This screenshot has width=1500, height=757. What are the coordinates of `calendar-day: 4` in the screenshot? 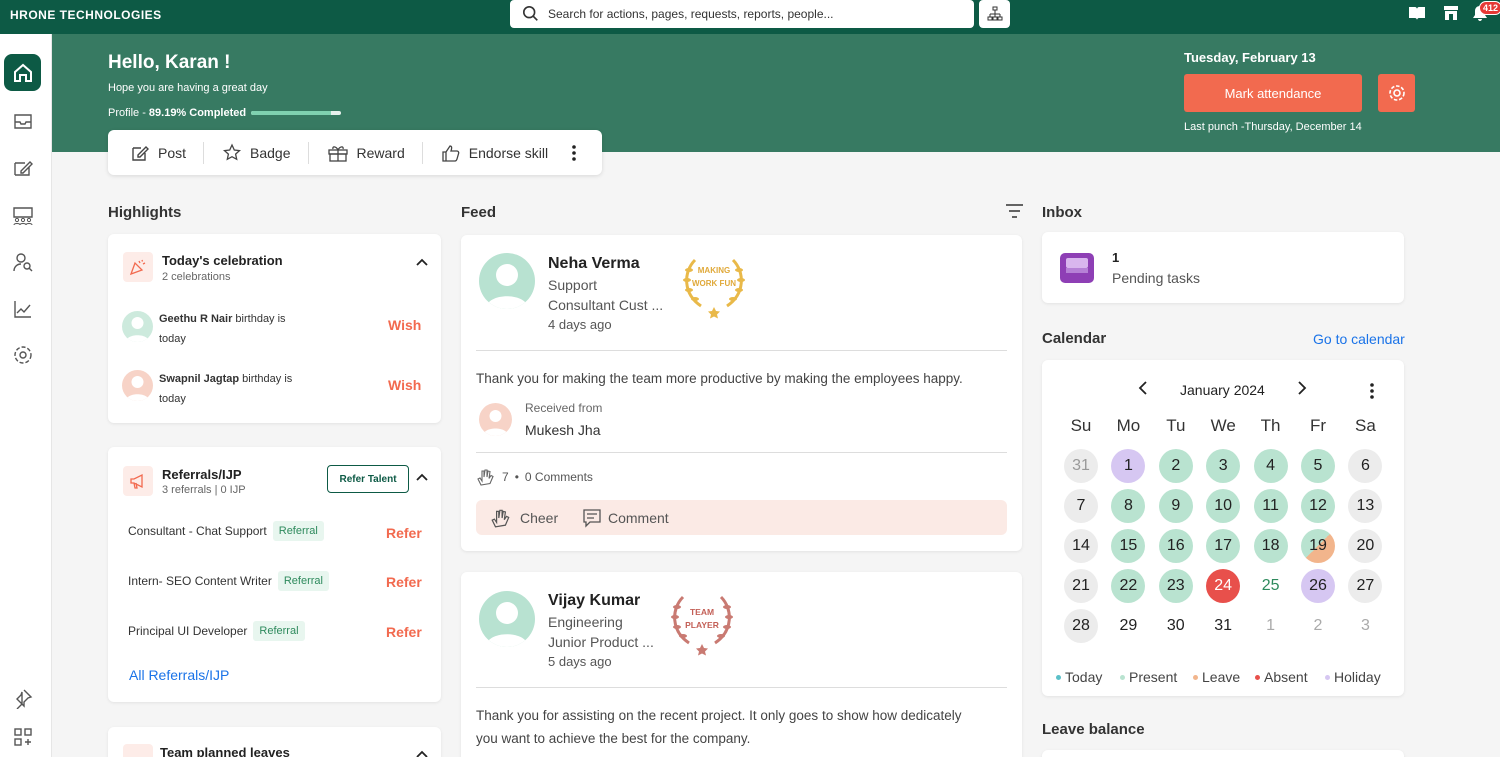 It's located at (1270, 466).